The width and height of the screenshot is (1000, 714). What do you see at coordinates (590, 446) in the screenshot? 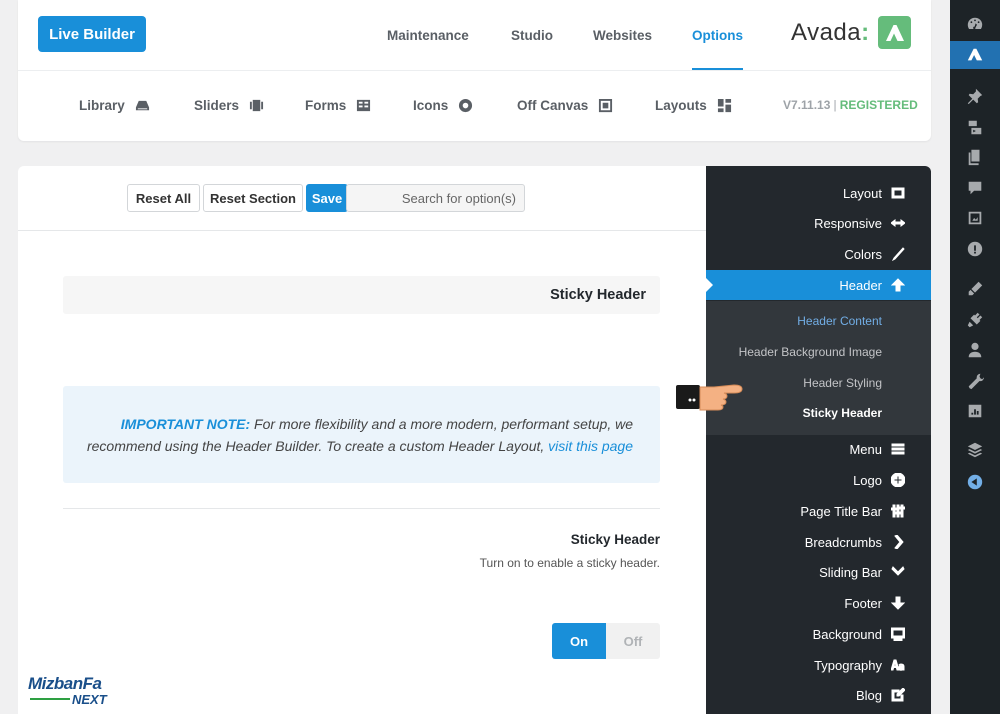
I see `visit-page-link: visit this page` at bounding box center [590, 446].